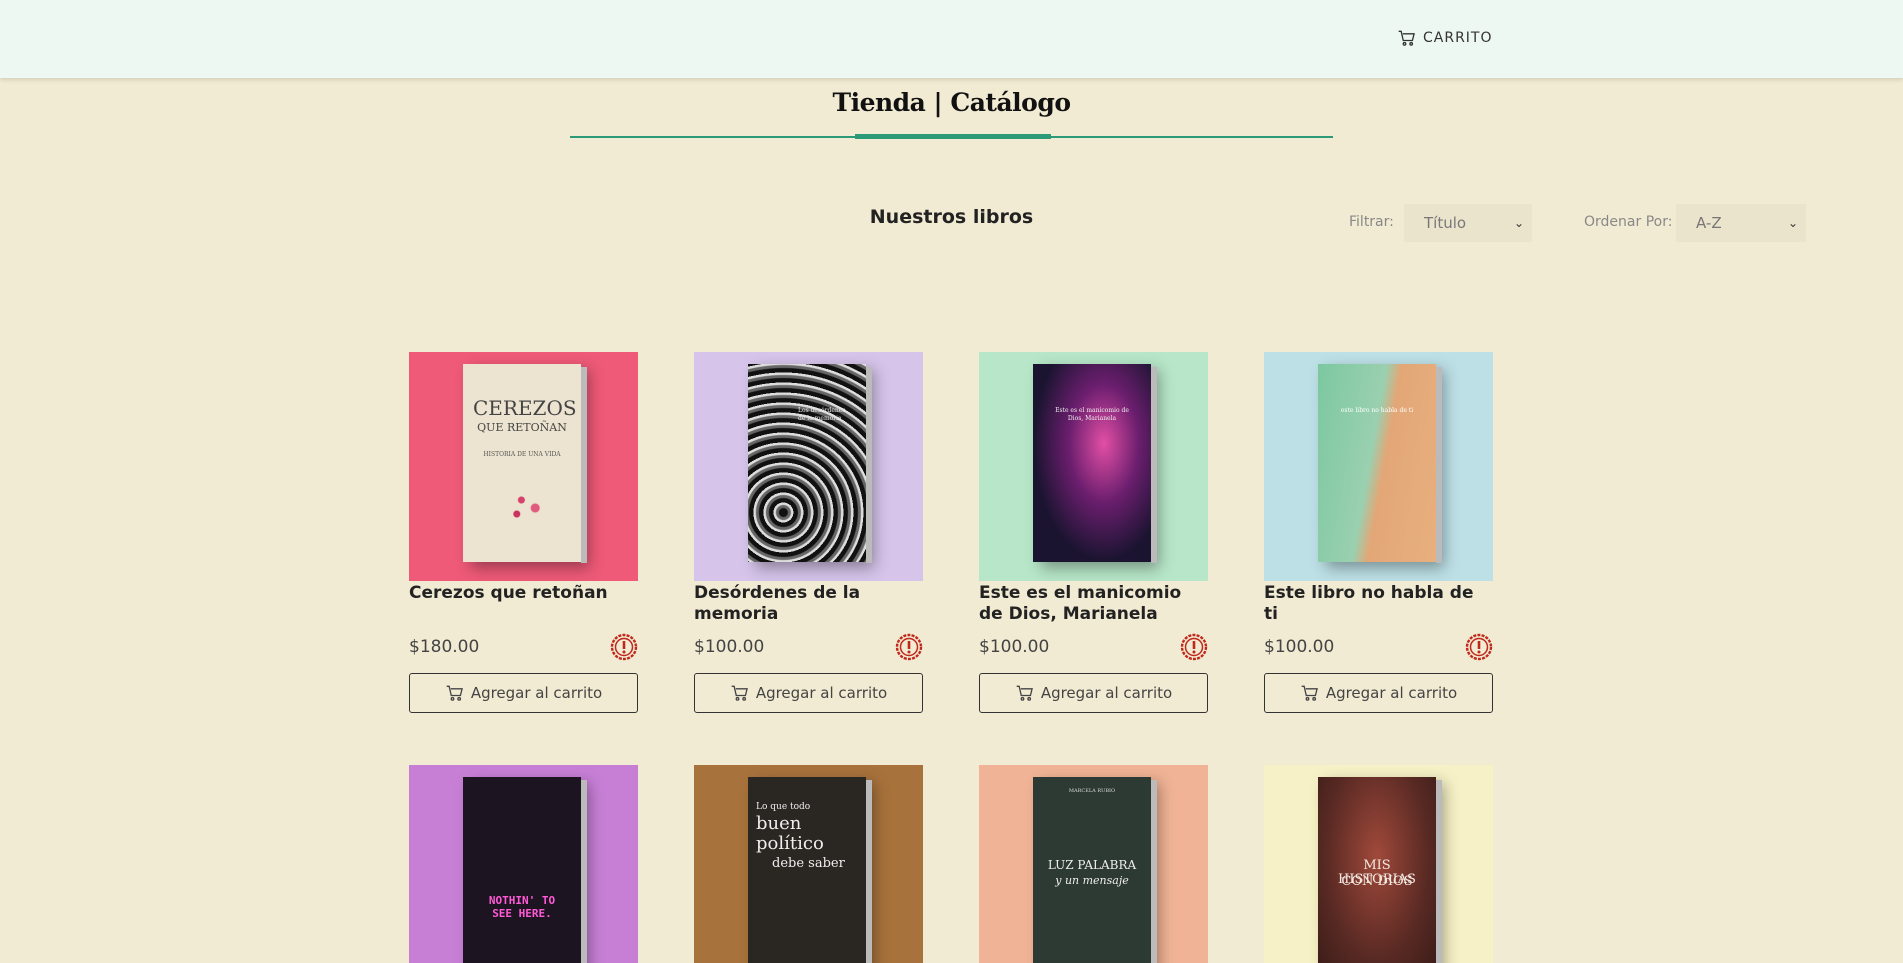 The image size is (1903, 963). Describe the element at coordinates (522, 913) in the screenshot. I see `cover-subtitle: SEE HERE.` at that location.